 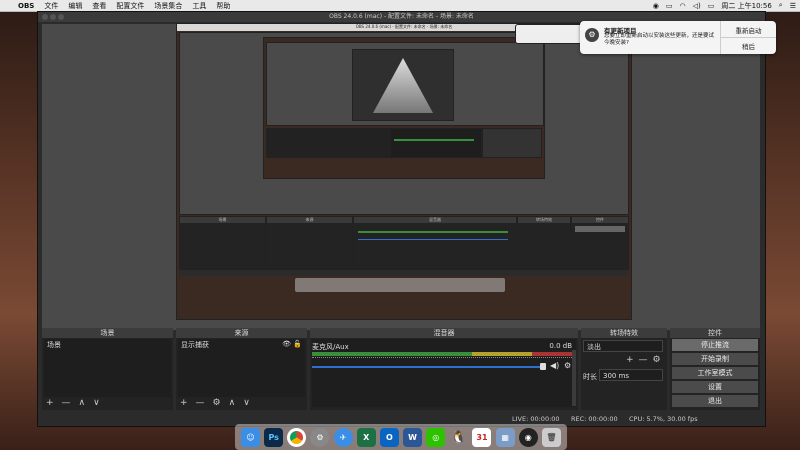 I want to click on eye-icon: 👁, so click(x=286, y=344).